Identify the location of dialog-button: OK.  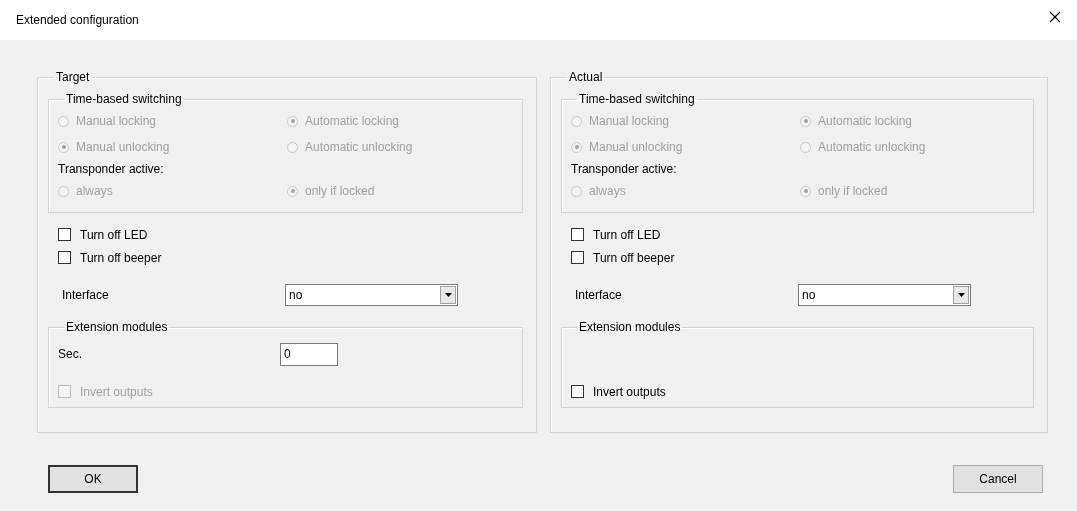
(93, 479).